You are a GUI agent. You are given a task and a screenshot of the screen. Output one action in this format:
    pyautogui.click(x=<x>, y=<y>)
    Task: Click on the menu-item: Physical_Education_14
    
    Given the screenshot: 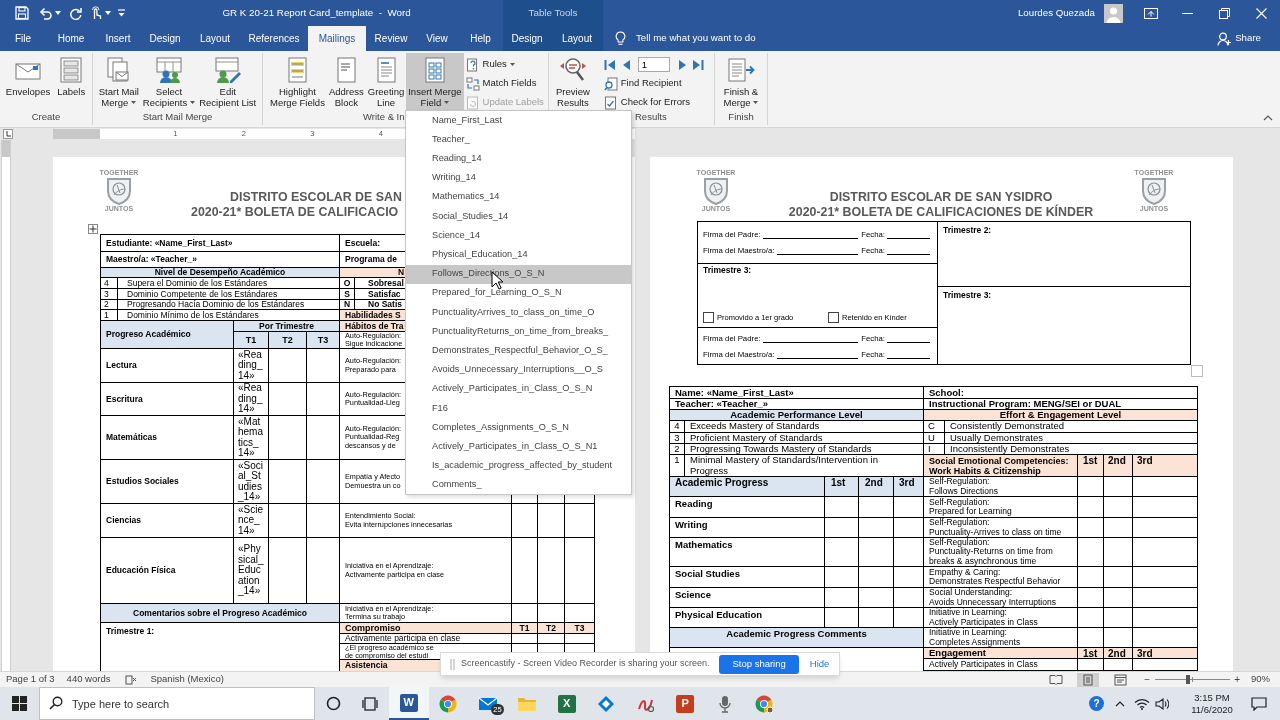 What is the action you would take?
    pyautogui.click(x=518, y=255)
    